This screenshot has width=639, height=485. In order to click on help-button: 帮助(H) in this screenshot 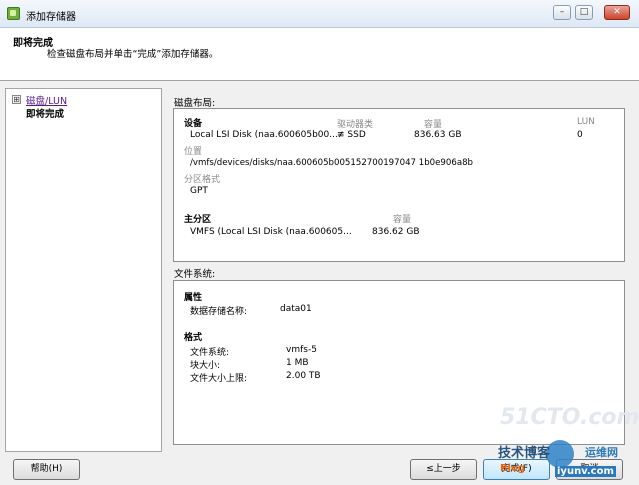, I will do `click(46, 469)`.